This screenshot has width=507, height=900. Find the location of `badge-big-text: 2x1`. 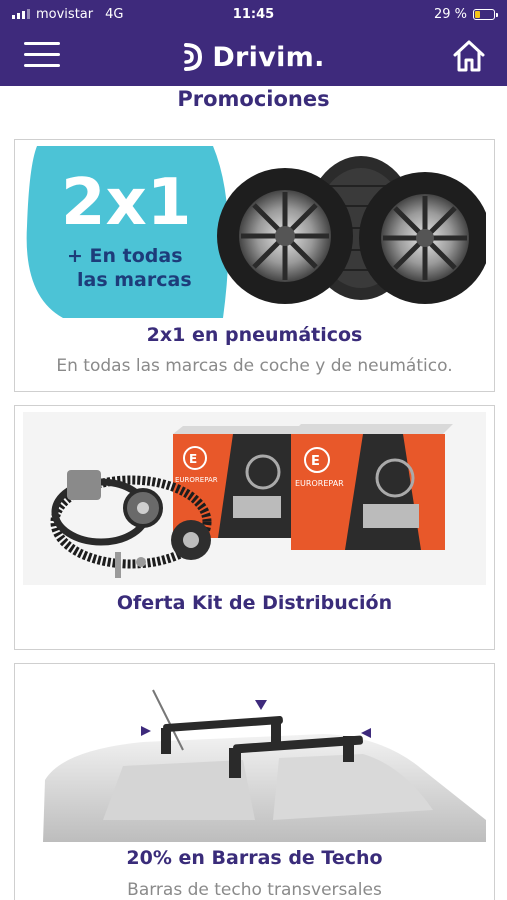

badge-big-text: 2x1 is located at coordinates (126, 203).